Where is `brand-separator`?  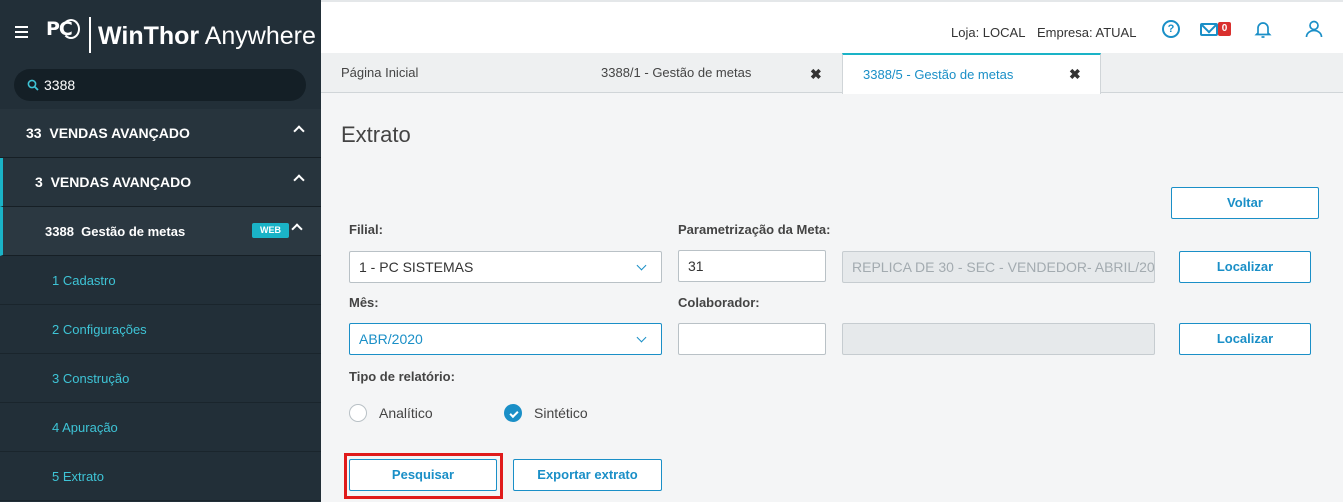
brand-separator is located at coordinates (90, 35).